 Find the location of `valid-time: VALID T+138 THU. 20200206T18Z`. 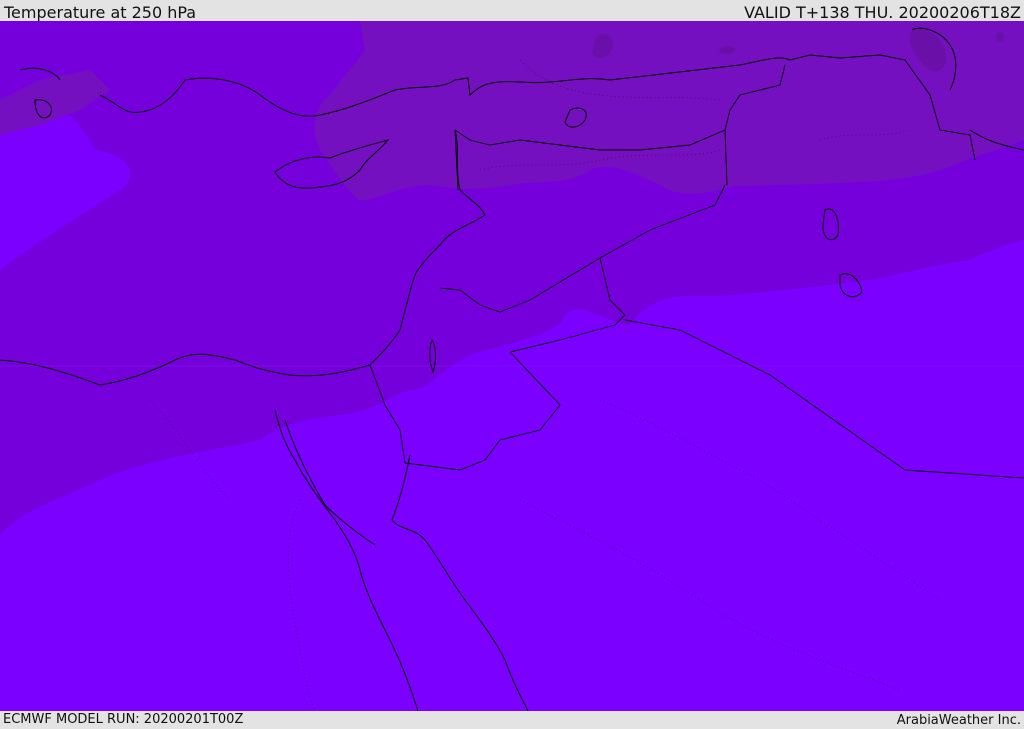

valid-time: VALID T+138 THU. 20200206T18Z is located at coordinates (882, 12).